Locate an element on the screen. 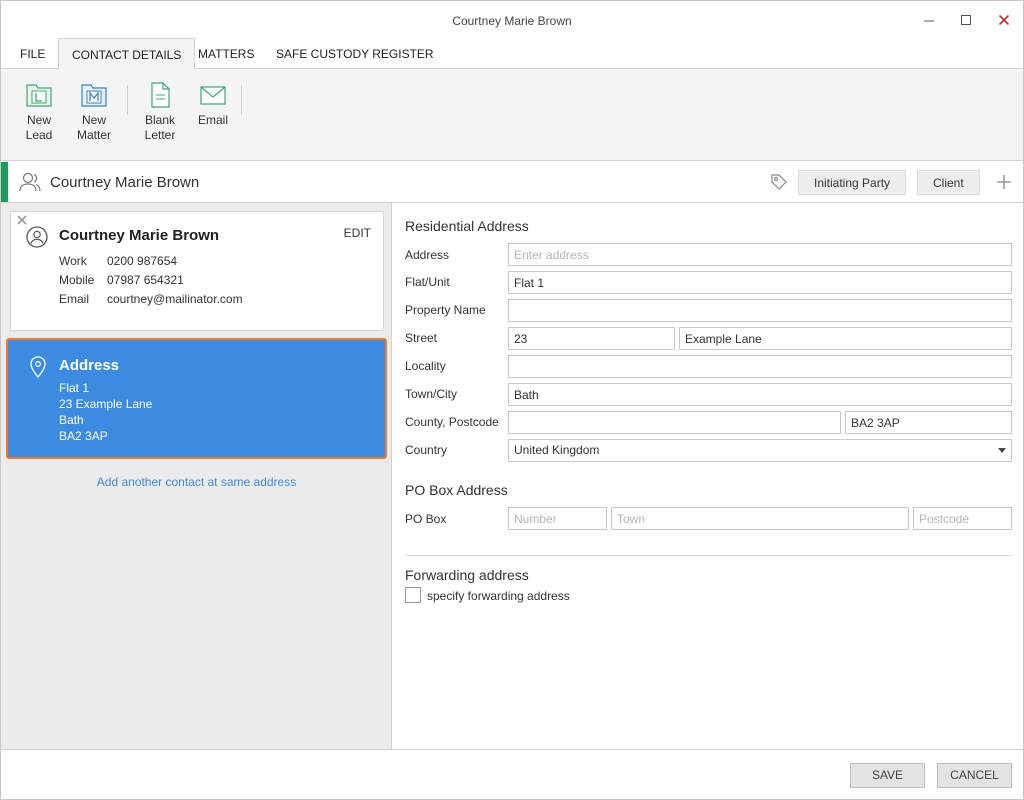 The width and height of the screenshot is (1024, 800). section-divider is located at coordinates (708, 555).